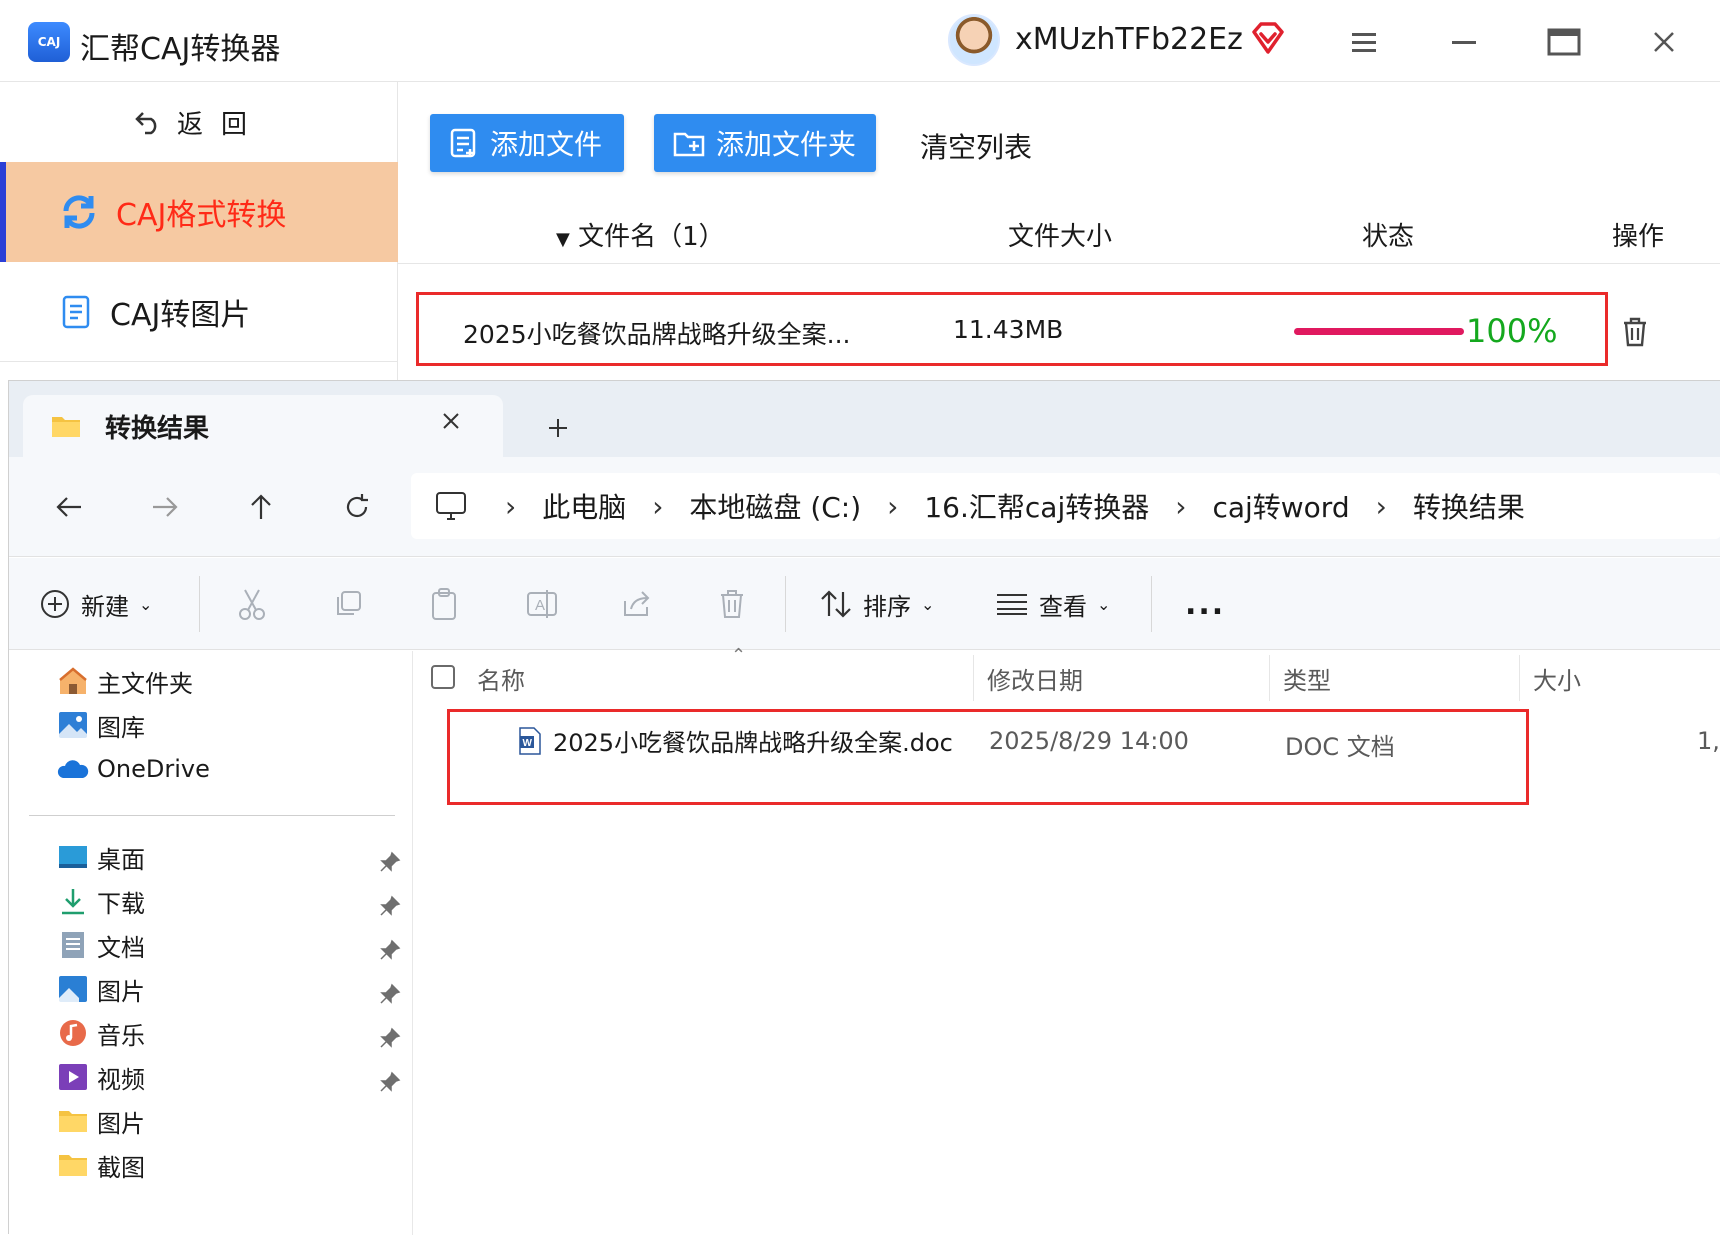 This screenshot has width=1720, height=1235. I want to click on add-folder-button: 添加文件夹, so click(765, 143).